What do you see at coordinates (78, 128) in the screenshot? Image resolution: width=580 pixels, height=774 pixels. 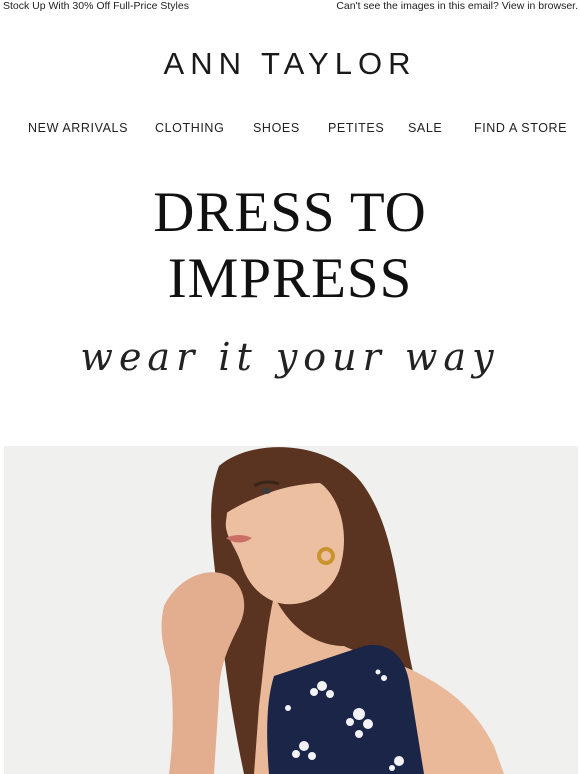 I see `nav-item-new-arrivals: NEW ARRIVALS` at bounding box center [78, 128].